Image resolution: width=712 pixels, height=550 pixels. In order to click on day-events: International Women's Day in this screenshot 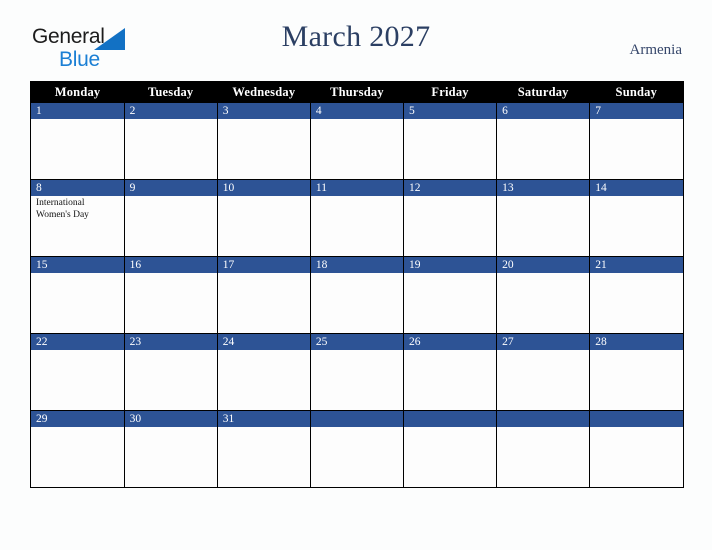, I will do `click(77, 208)`.